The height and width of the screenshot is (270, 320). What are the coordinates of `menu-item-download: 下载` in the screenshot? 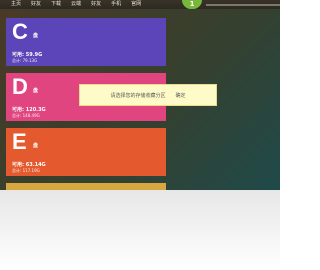 It's located at (56, 4).